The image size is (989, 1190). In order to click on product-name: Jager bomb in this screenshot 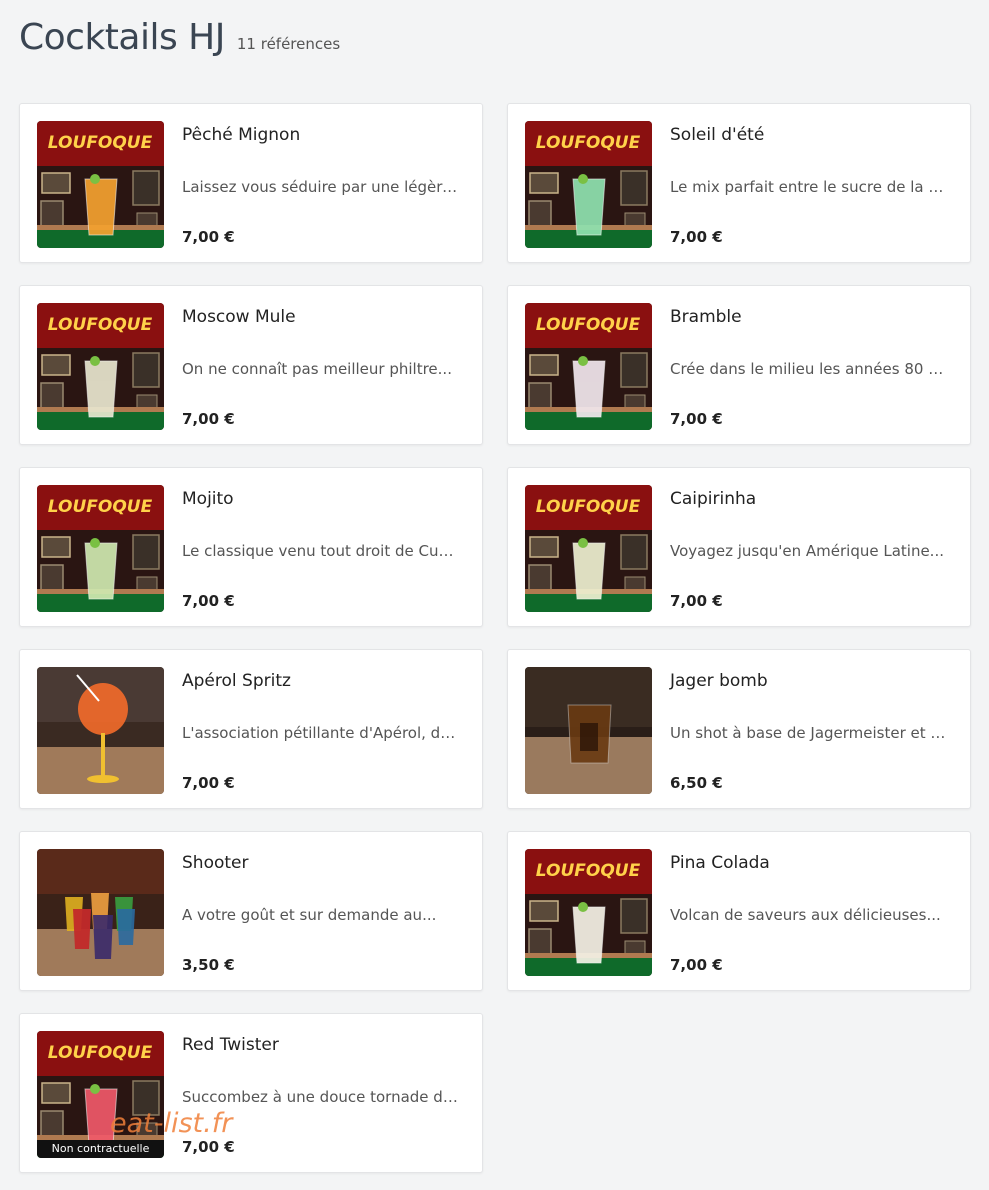, I will do `click(719, 681)`.